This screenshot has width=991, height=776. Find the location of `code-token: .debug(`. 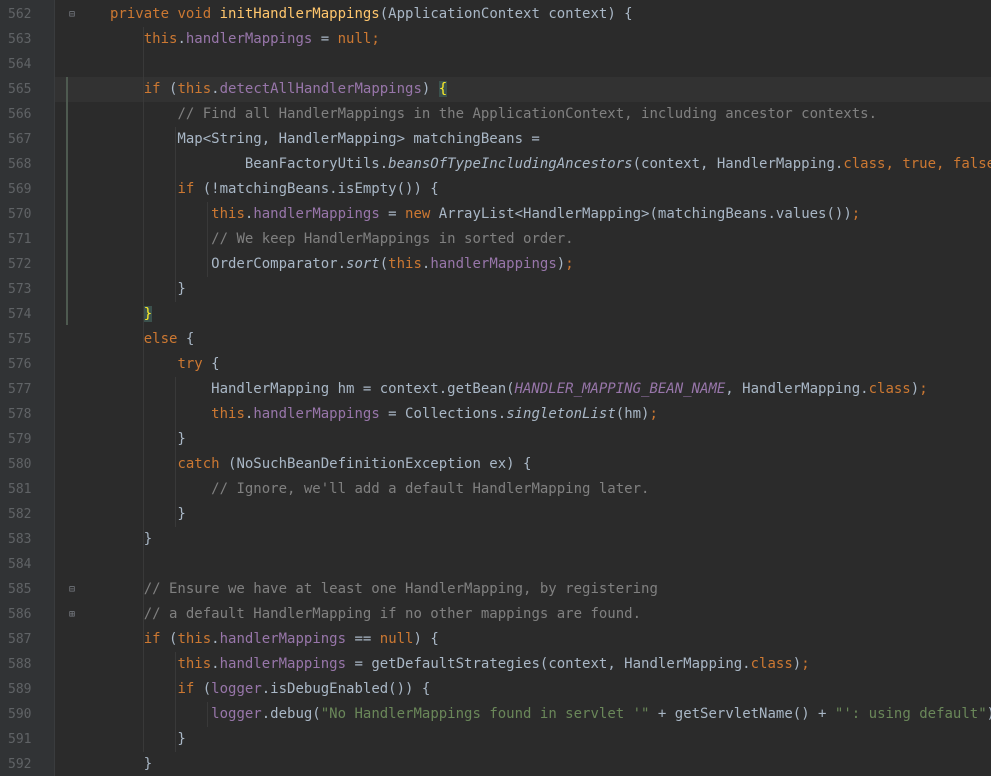

code-token: .debug( is located at coordinates (291, 714).